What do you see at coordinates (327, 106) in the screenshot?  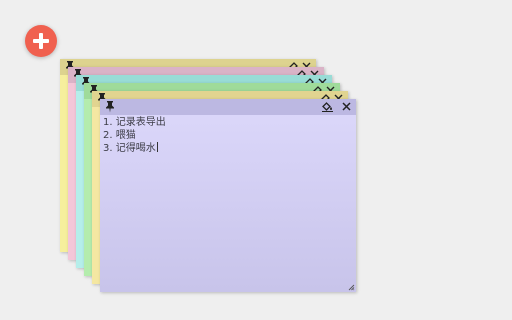 I see `paint-bucket-icon` at bounding box center [327, 106].